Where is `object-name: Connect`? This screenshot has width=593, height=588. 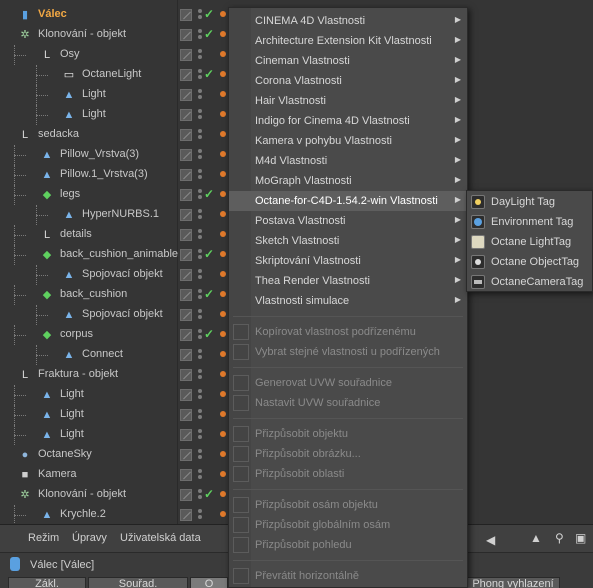 object-name: Connect is located at coordinates (102, 354).